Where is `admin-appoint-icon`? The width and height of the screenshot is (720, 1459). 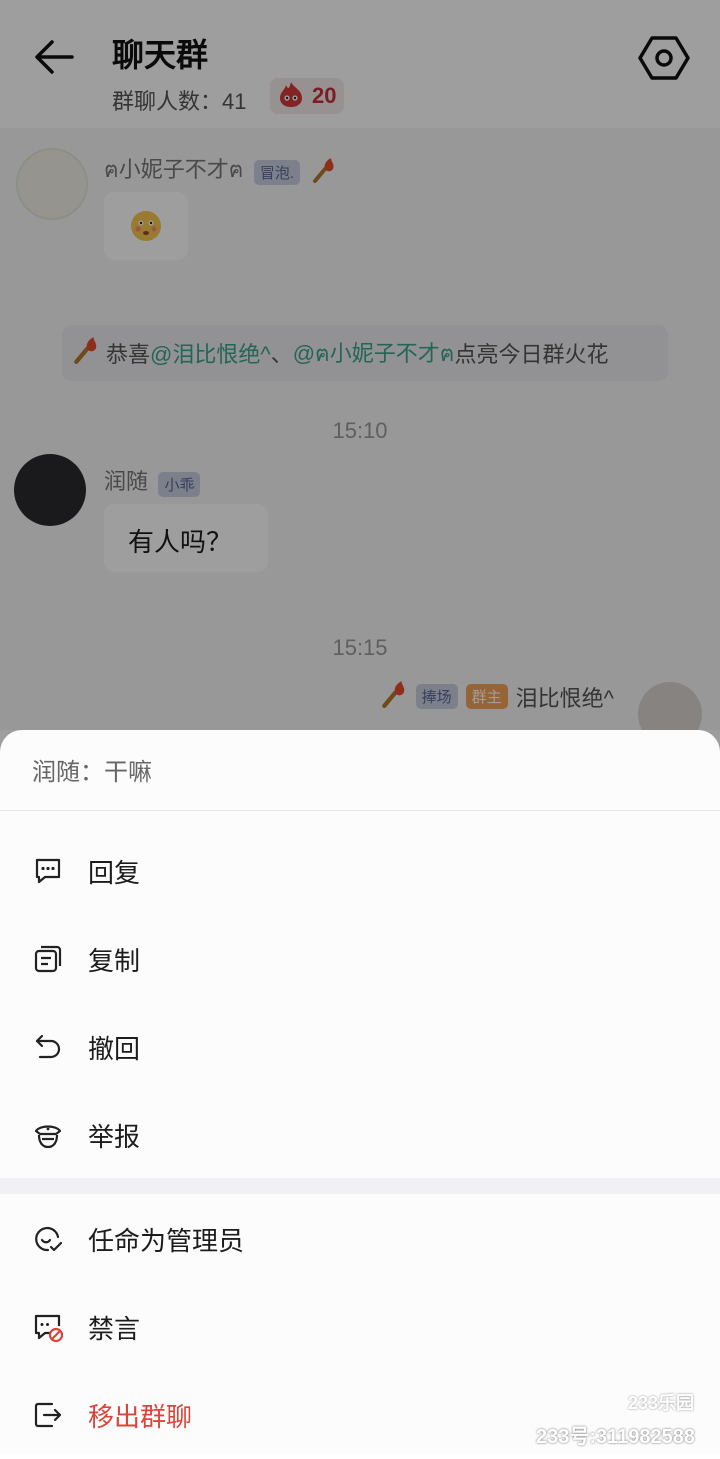
admin-appoint-icon is located at coordinates (48, 1239).